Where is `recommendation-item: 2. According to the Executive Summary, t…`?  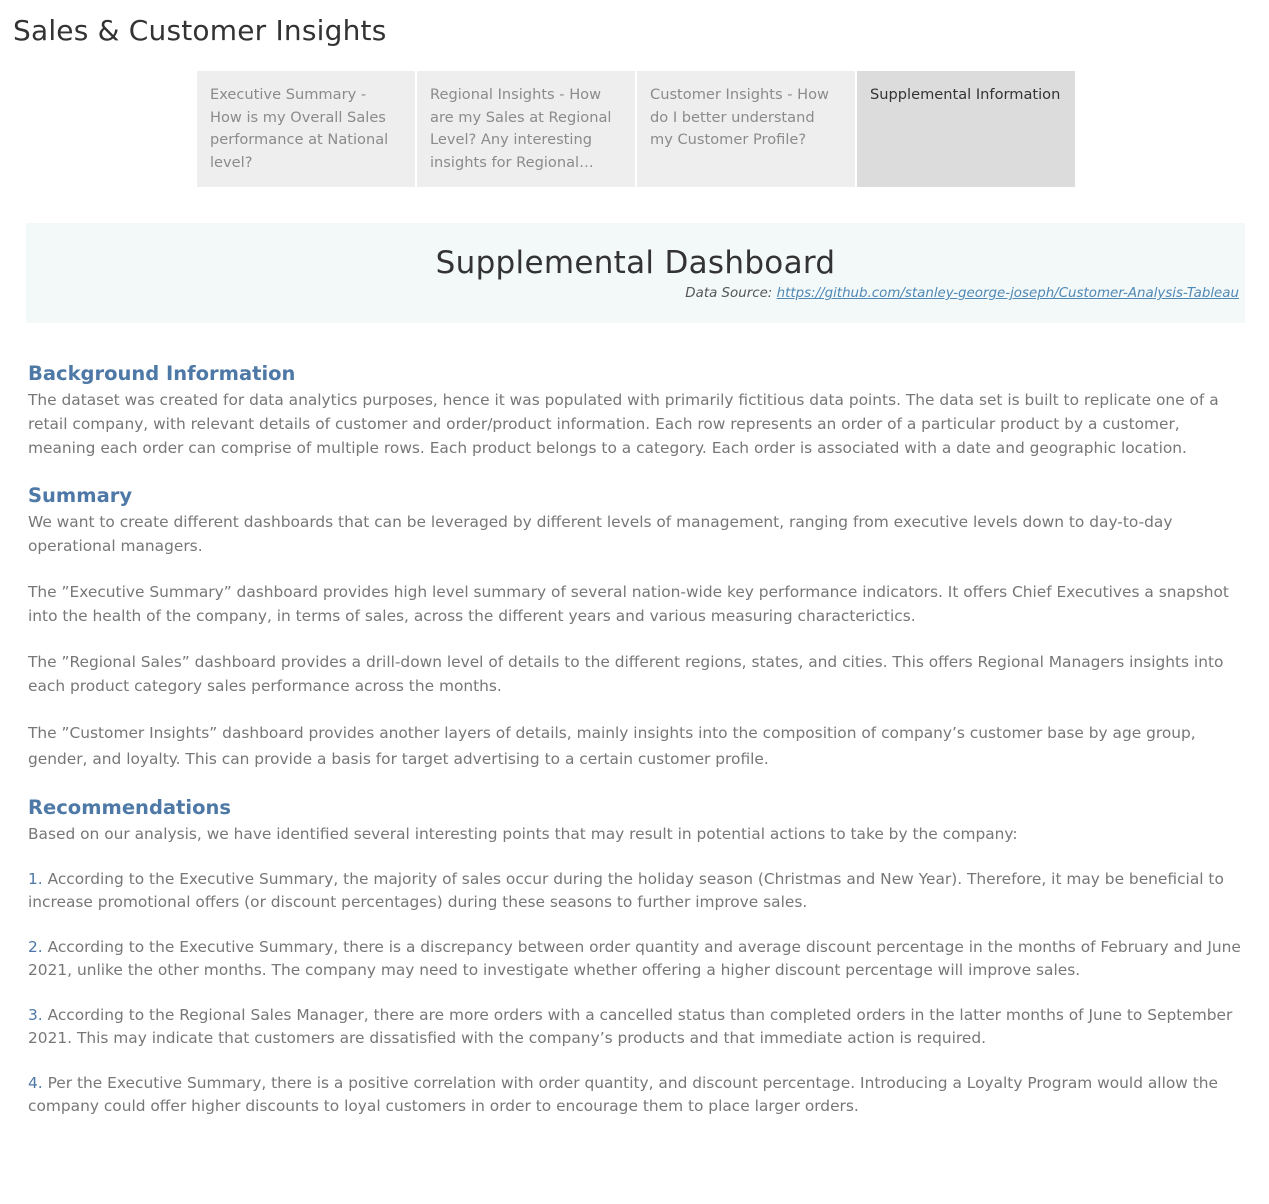 recommendation-item: 2. According to the Executive Summary, t… is located at coordinates (638, 959).